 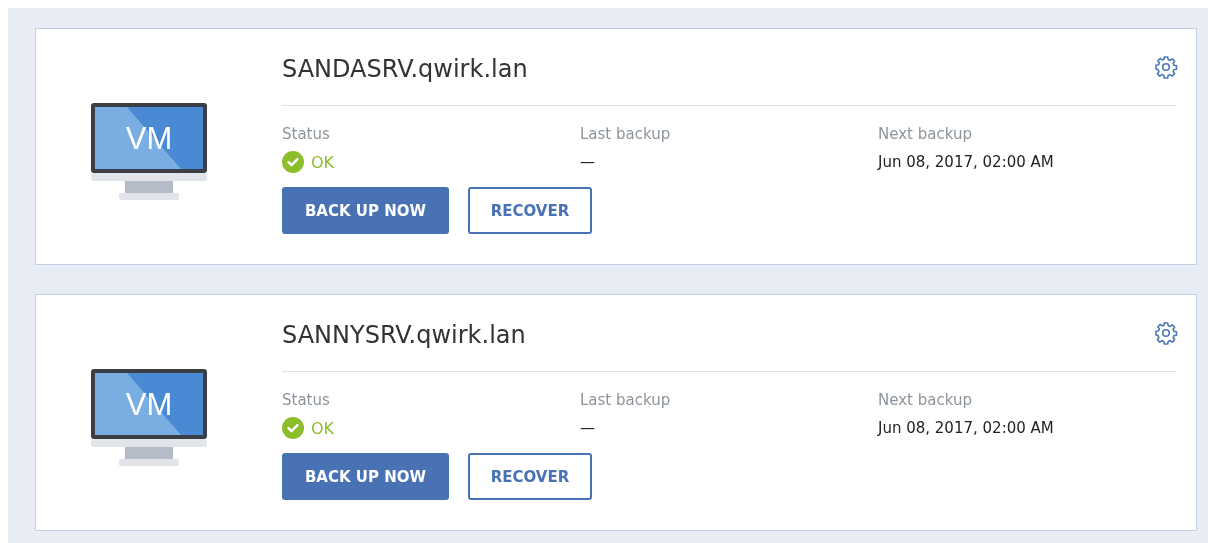 What do you see at coordinates (405, 69) in the screenshot?
I see `machine-name: SANDASRV.qwirk.lan` at bounding box center [405, 69].